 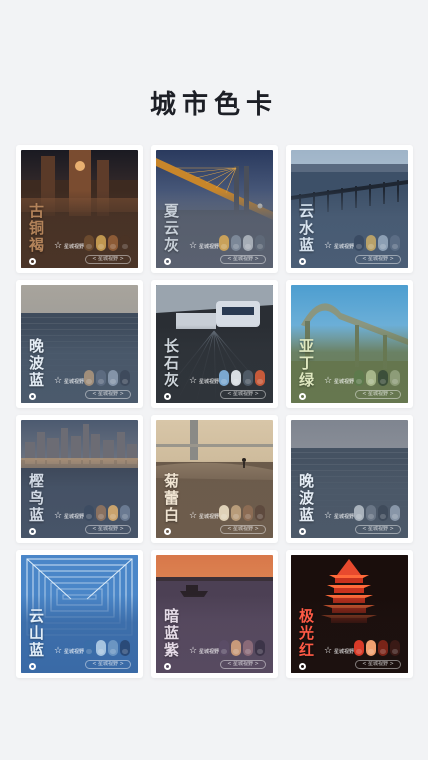 I want to click on color-name: 云山蓝, so click(x=37, y=633).